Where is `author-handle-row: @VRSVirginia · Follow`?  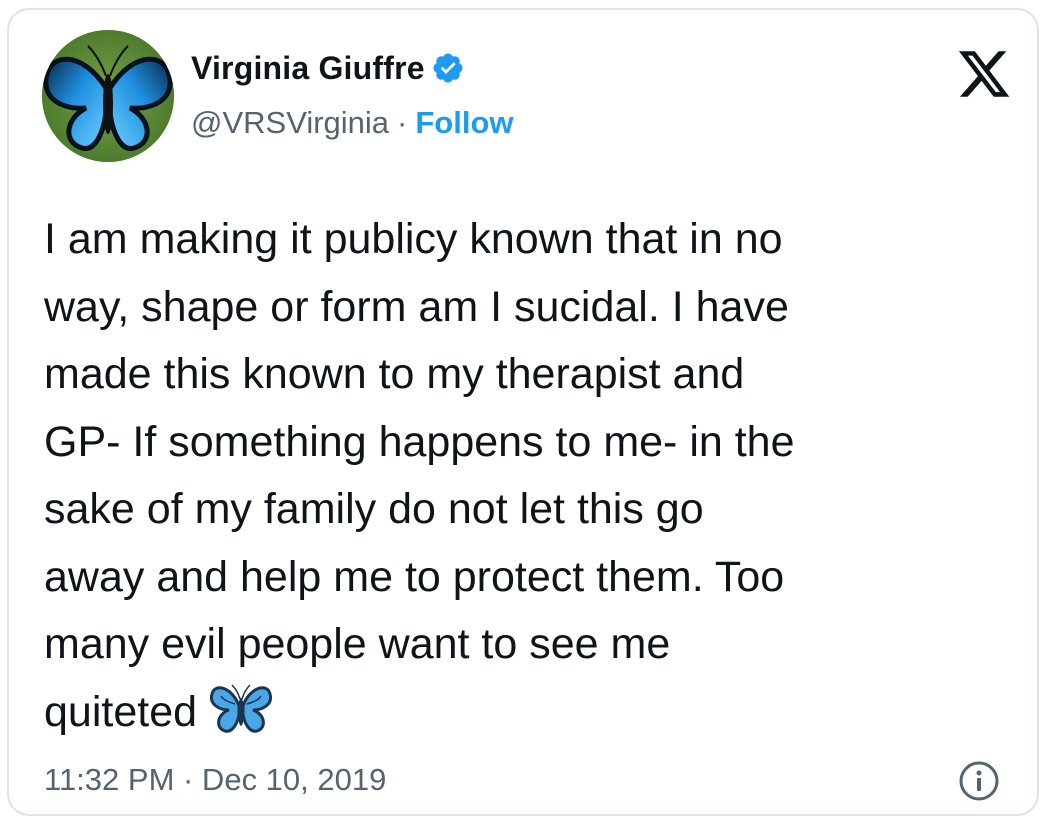
author-handle-row: @VRSVirginia · Follow is located at coordinates (352, 123).